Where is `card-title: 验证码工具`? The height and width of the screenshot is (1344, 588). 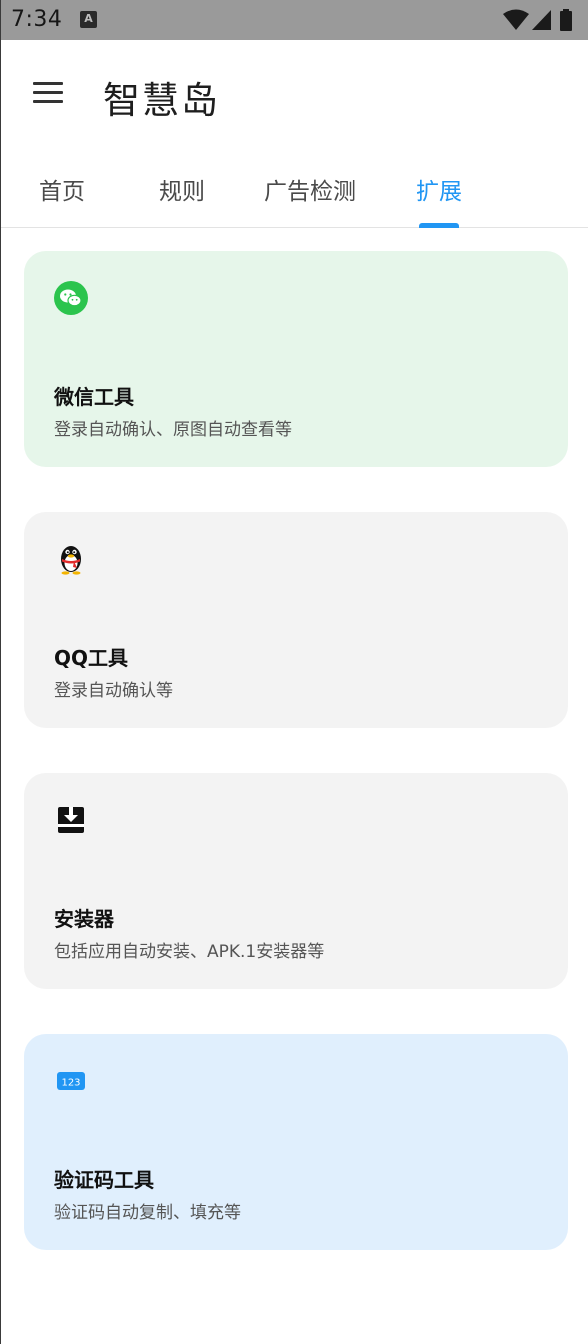 card-title: 验证码工具 is located at coordinates (104, 1180).